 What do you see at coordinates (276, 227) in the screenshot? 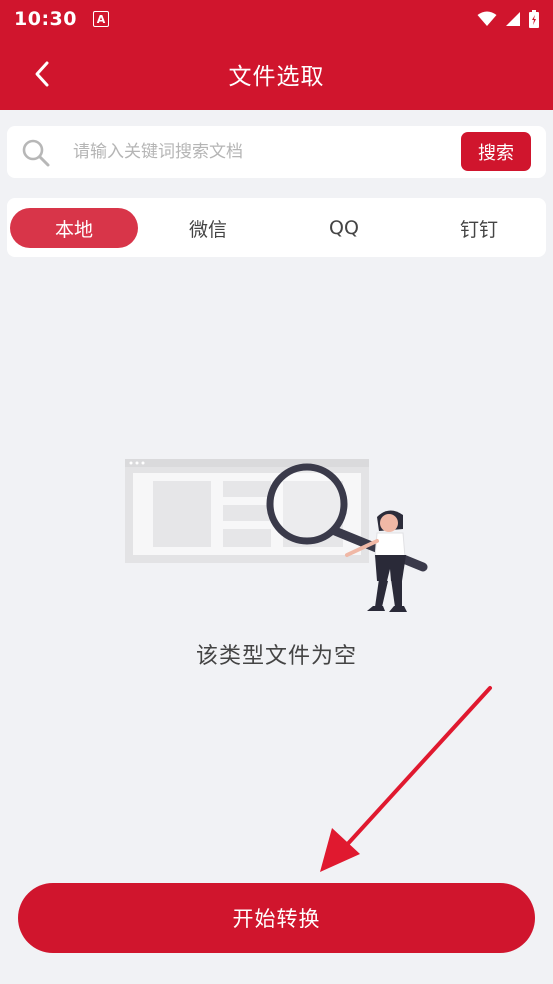
I see `source-tabs: 本地 微信 QQ 钉钉` at bounding box center [276, 227].